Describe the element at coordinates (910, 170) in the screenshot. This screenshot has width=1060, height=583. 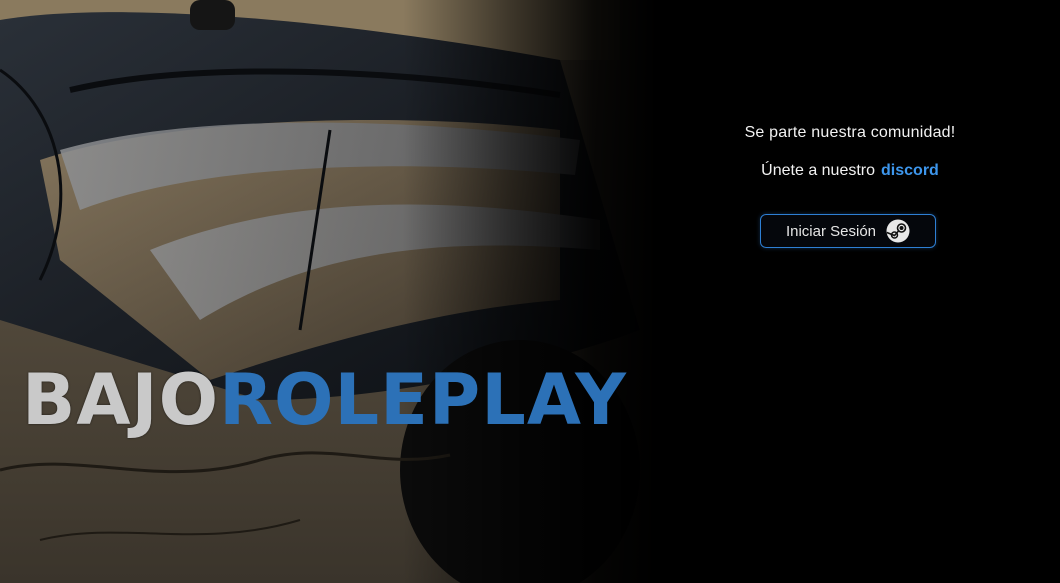
I see `discord-link: discord` at that location.